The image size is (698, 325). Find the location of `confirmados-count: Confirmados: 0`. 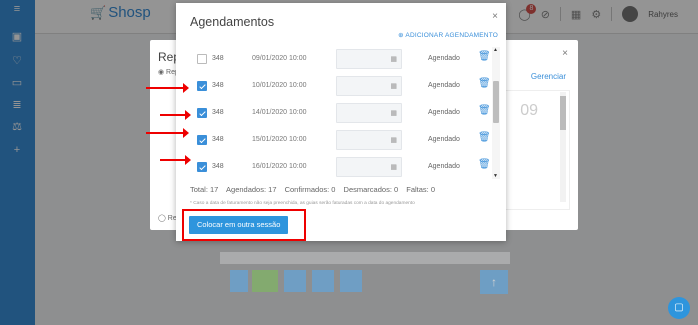

confirmados-count: Confirmados: 0 is located at coordinates (310, 189).